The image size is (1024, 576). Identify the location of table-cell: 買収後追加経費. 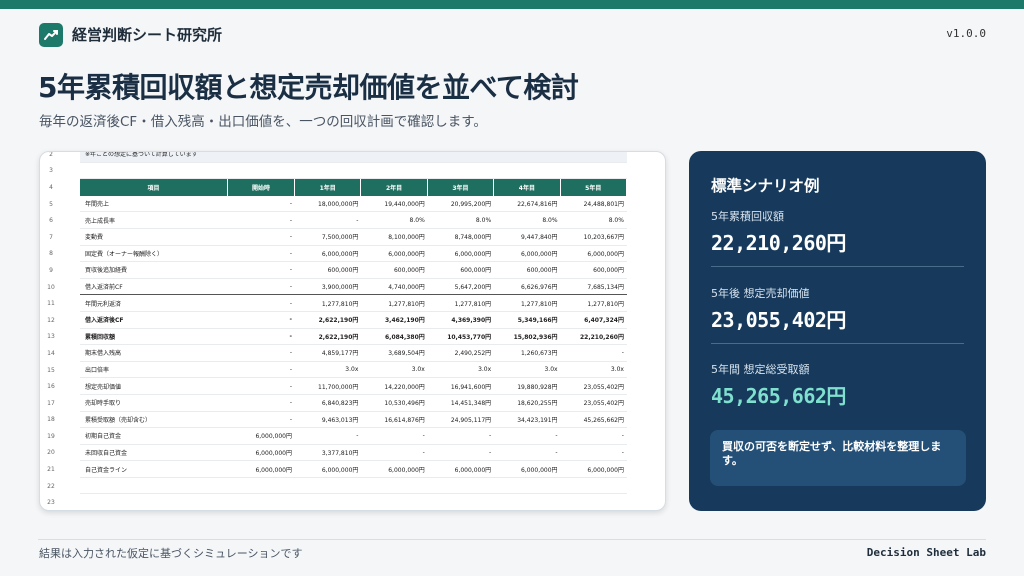
(154, 270).